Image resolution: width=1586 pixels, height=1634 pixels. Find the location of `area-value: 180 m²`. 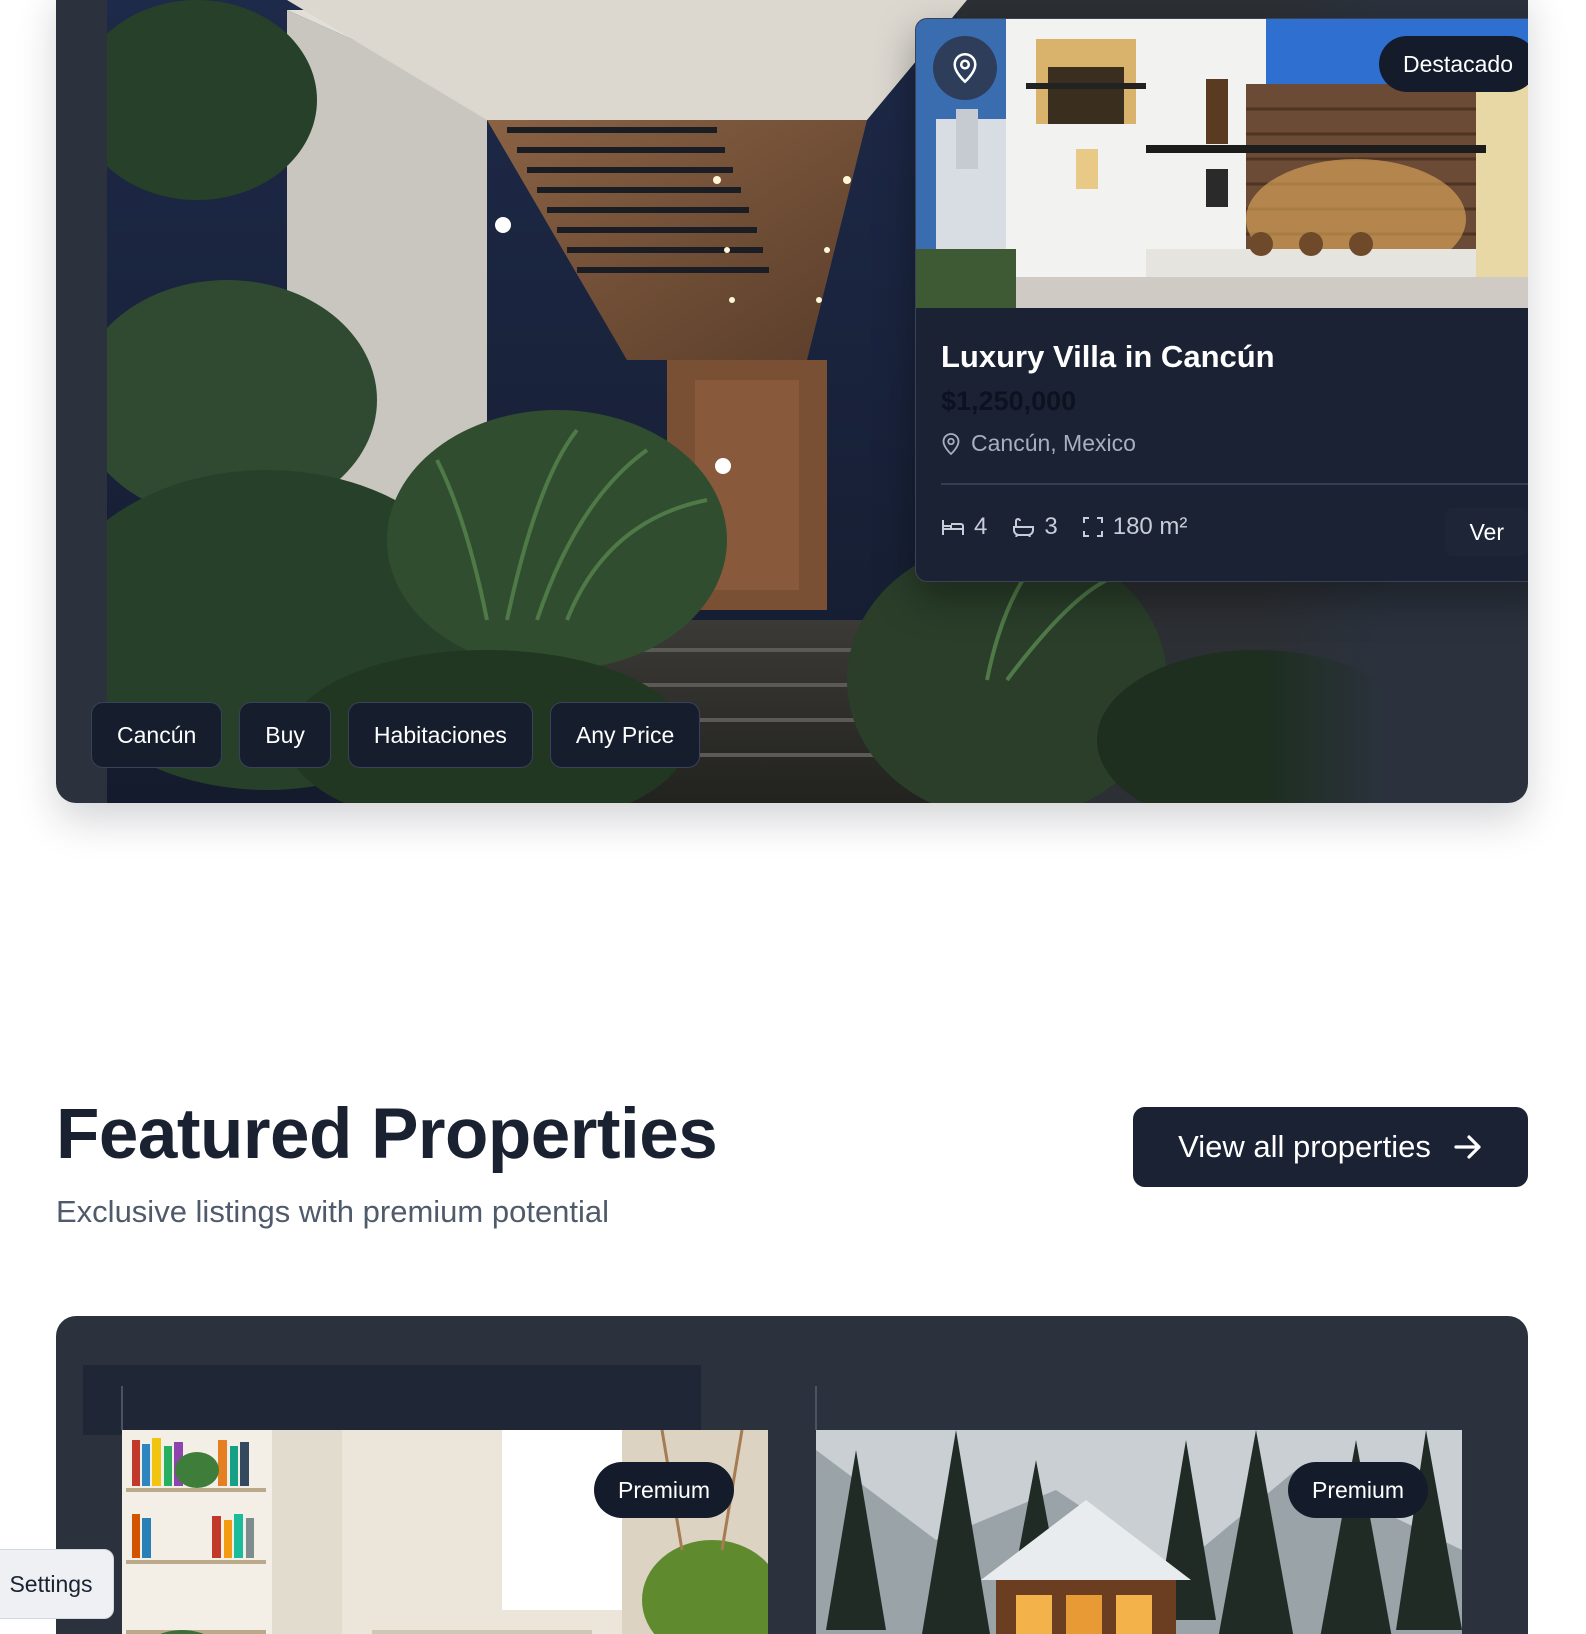

area-value: 180 m² is located at coordinates (1150, 526).